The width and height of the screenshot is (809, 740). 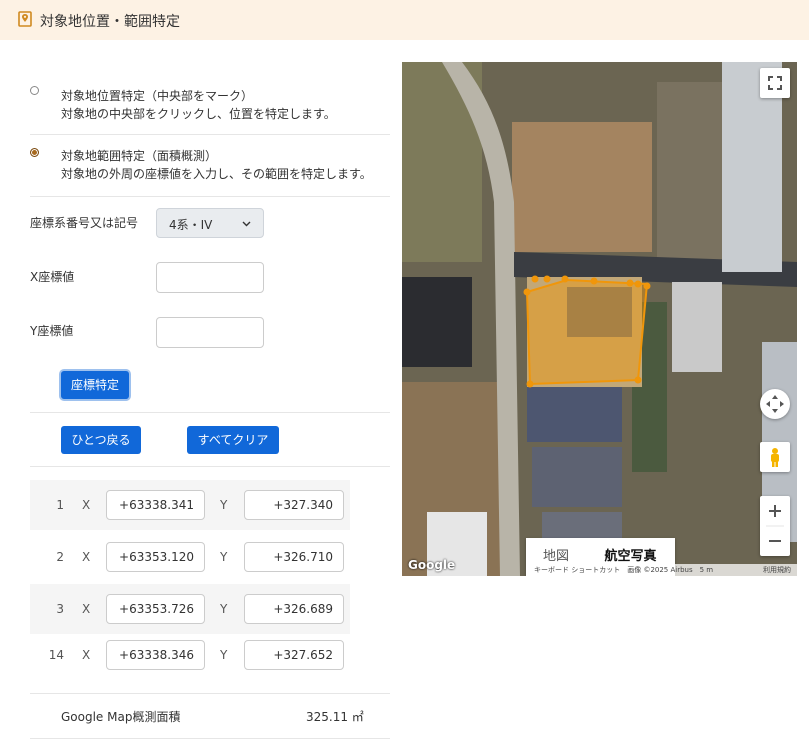 I want to click on attribution-text: キーボード ショートカット 画像 ©2025 Airbus 5 m, so click(x=624, y=570).